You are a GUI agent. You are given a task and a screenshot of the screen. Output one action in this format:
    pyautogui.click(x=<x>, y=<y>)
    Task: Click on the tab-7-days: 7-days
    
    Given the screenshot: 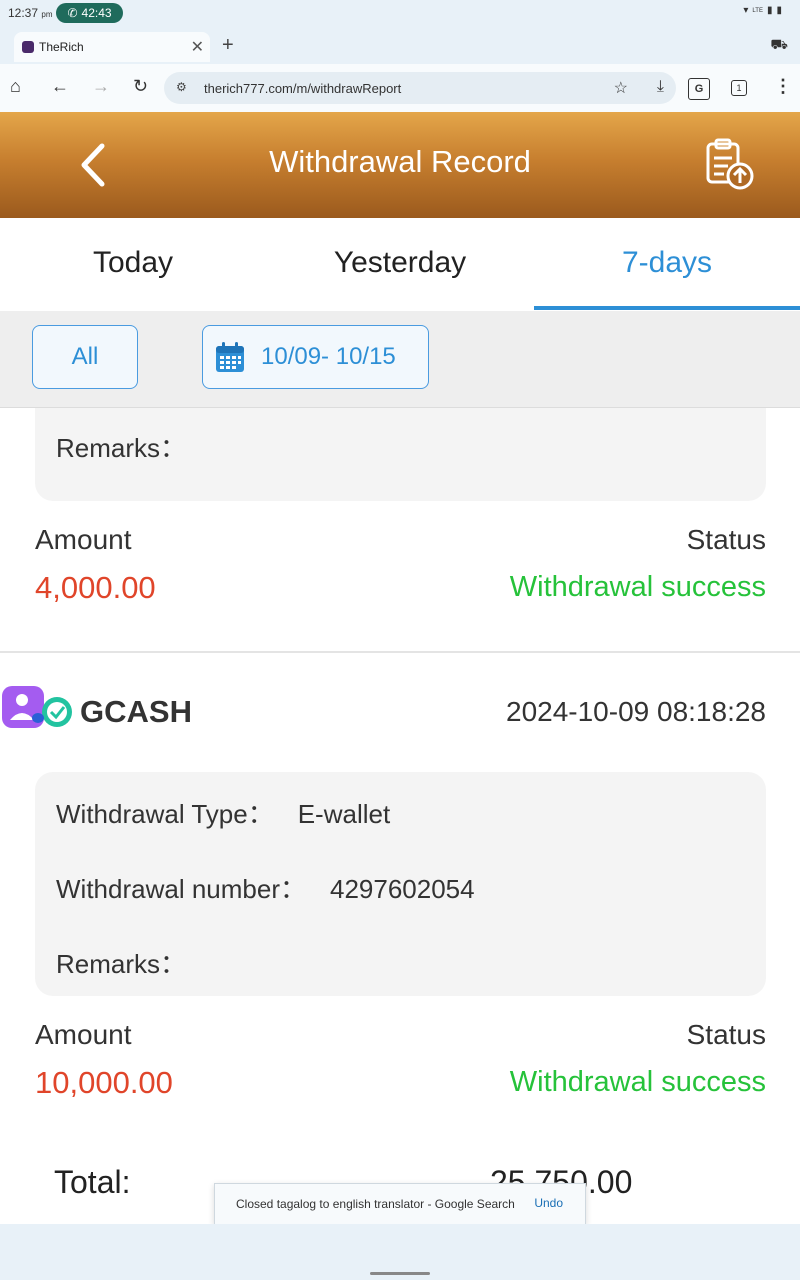 What is the action you would take?
    pyautogui.click(x=667, y=263)
    